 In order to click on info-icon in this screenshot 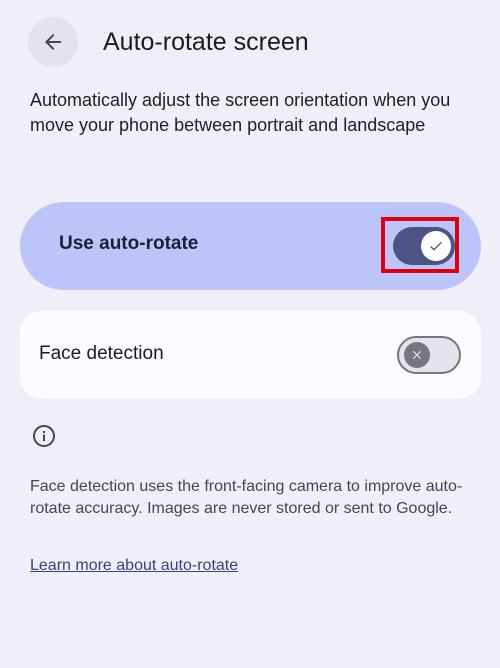, I will do `click(44, 436)`.